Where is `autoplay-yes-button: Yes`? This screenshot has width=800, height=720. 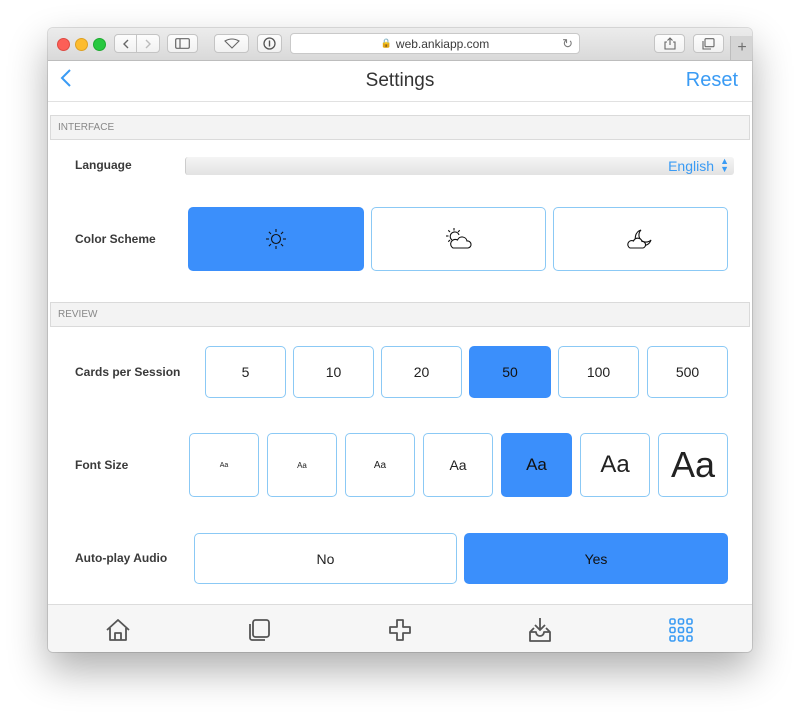
autoplay-yes-button: Yes is located at coordinates (596, 558).